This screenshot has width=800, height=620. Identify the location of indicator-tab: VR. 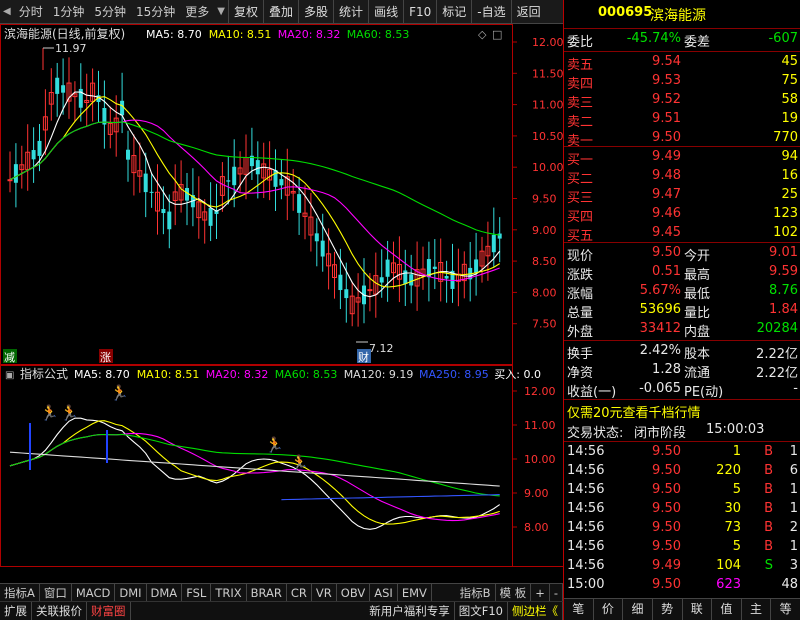
(324, 592).